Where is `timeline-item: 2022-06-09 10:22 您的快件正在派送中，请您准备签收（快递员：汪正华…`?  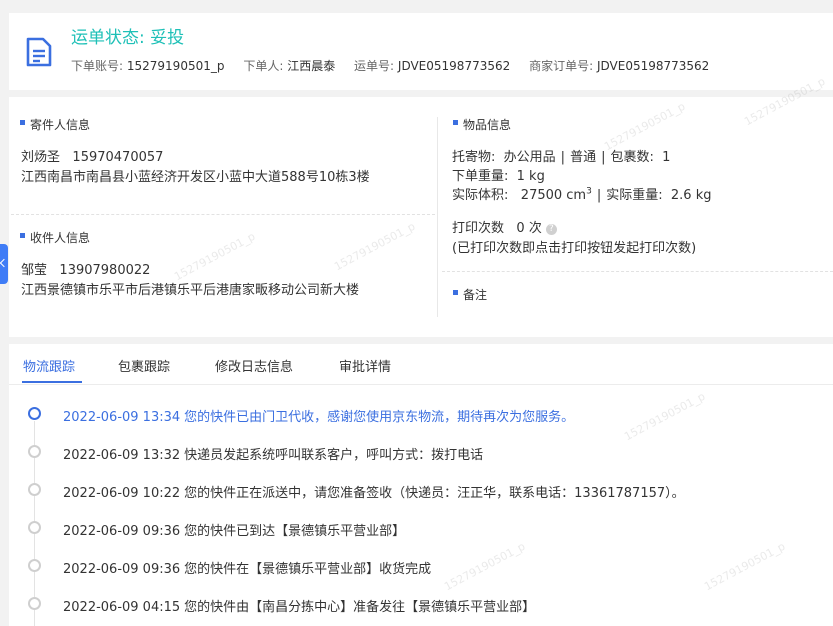
timeline-item: 2022-06-09 10:22 您的快件正在派送中，请您准备签收（快递员：汪正华… is located at coordinates (421, 491).